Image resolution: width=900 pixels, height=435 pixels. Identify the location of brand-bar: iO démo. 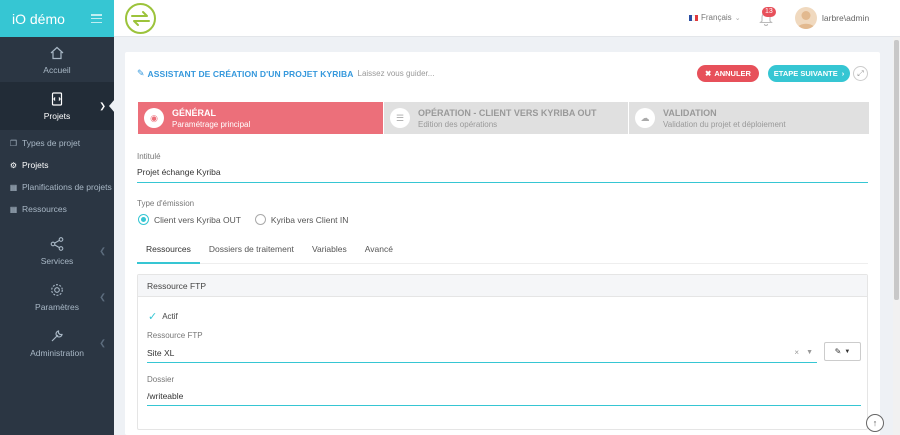
(57, 18).